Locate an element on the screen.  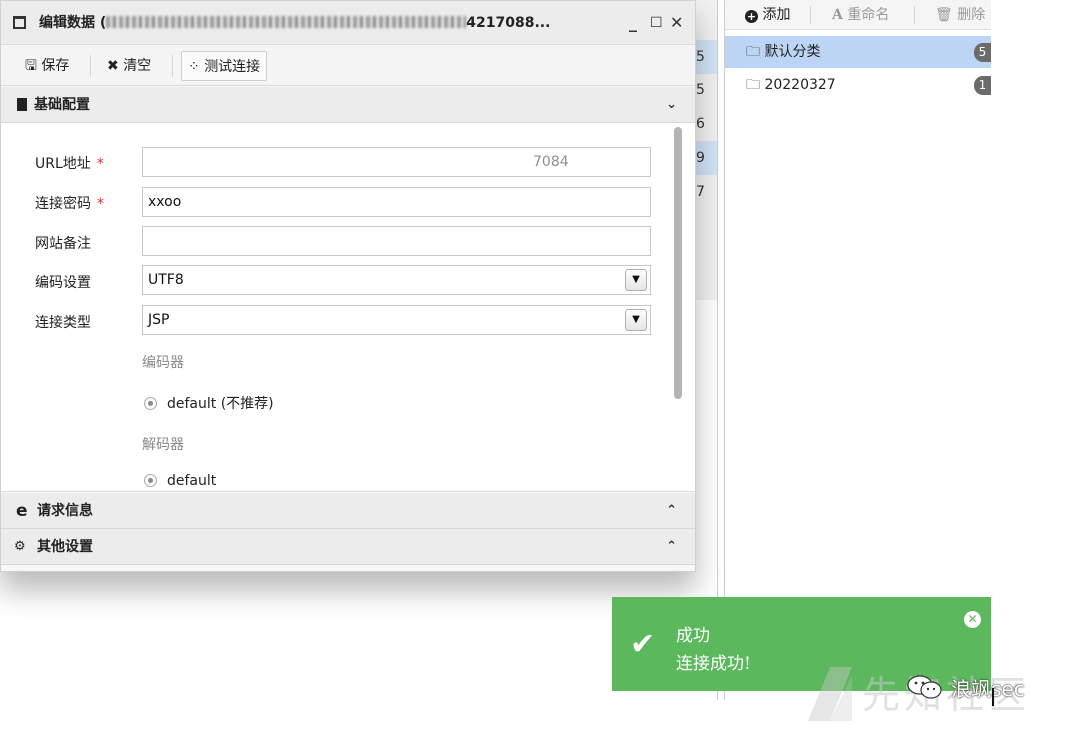
decoder-radio-default: default is located at coordinates (180, 481).